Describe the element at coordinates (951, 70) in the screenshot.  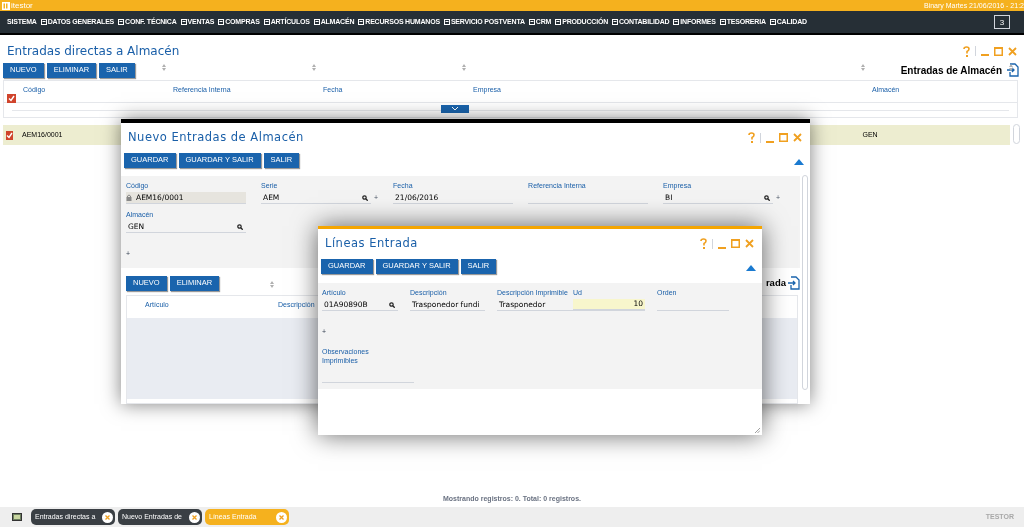
I see `section-heading: Entradas de Almacén` at that location.